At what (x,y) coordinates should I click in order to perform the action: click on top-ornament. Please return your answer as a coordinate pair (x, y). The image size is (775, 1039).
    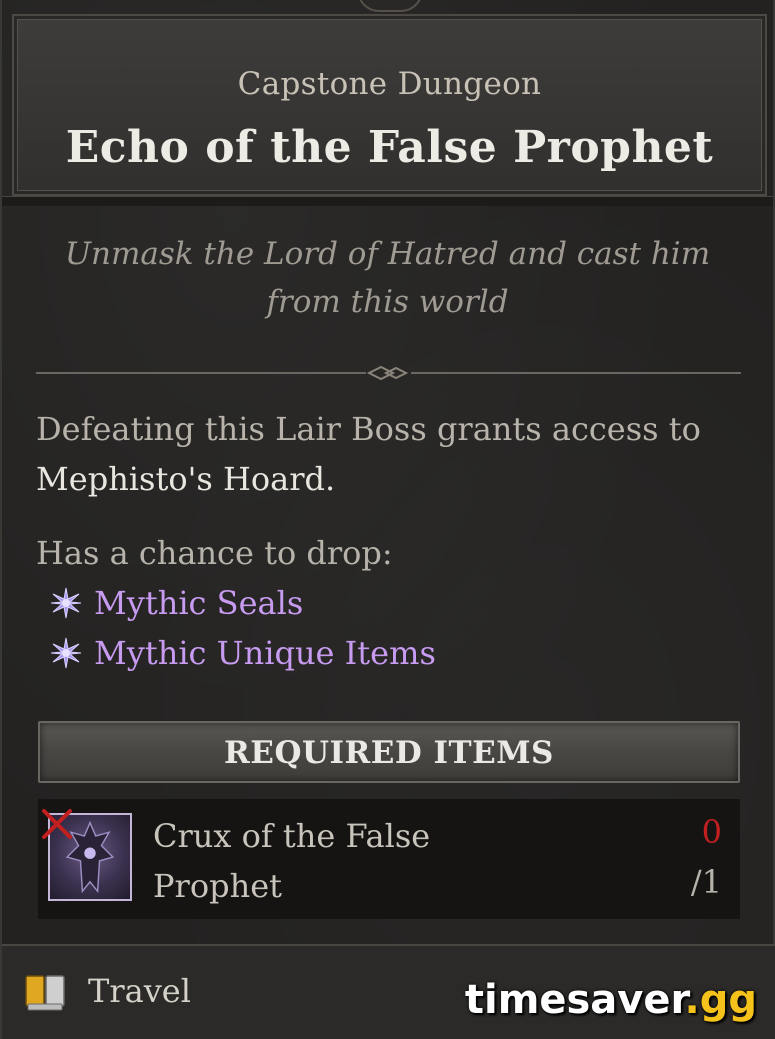
    Looking at the image, I should click on (390, 6).